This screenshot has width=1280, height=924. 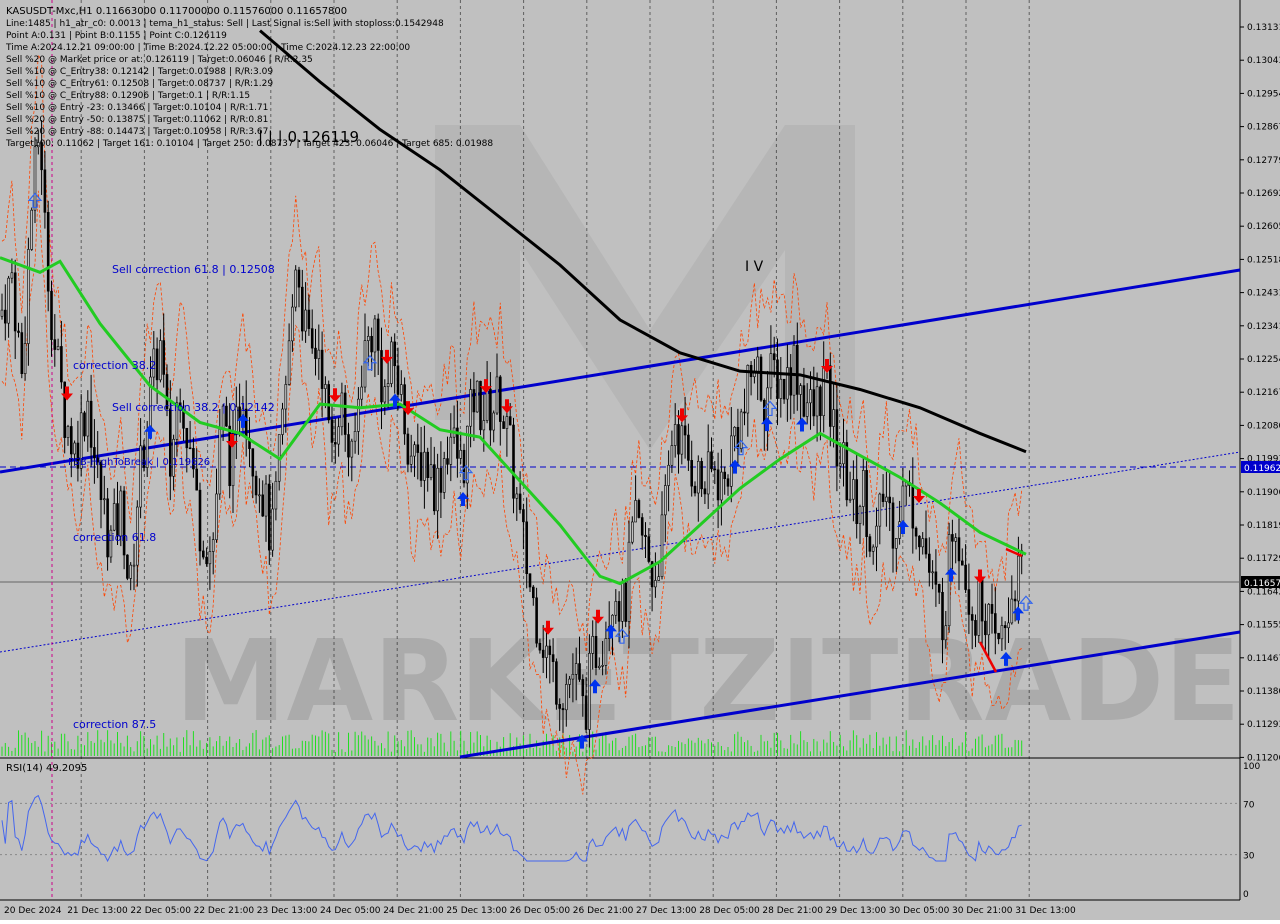 I want to click on price-tick-label: 0.11293, so click(x=1263, y=725).